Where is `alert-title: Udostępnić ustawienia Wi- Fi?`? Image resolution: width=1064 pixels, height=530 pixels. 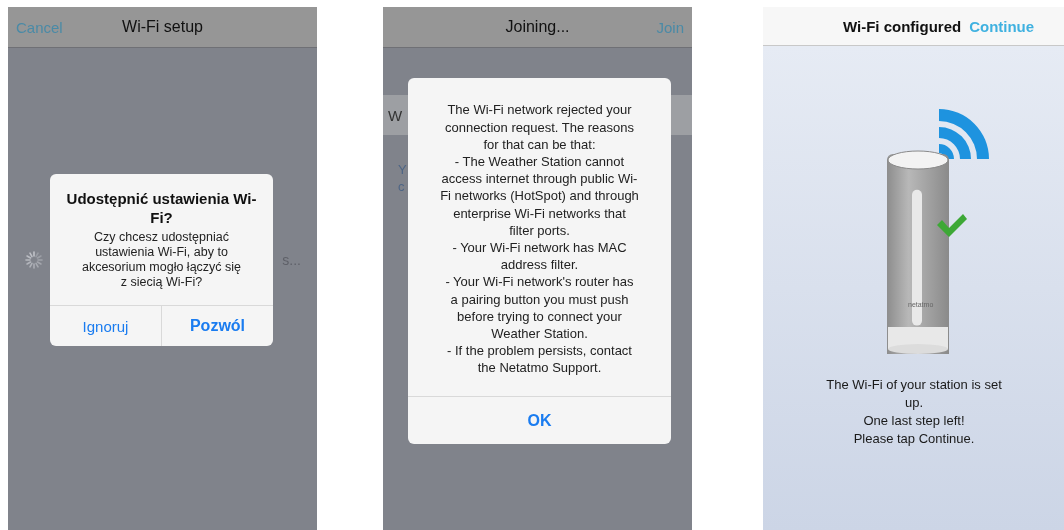
alert-title: Udostępnić ustawienia Wi- Fi? is located at coordinates (161, 208).